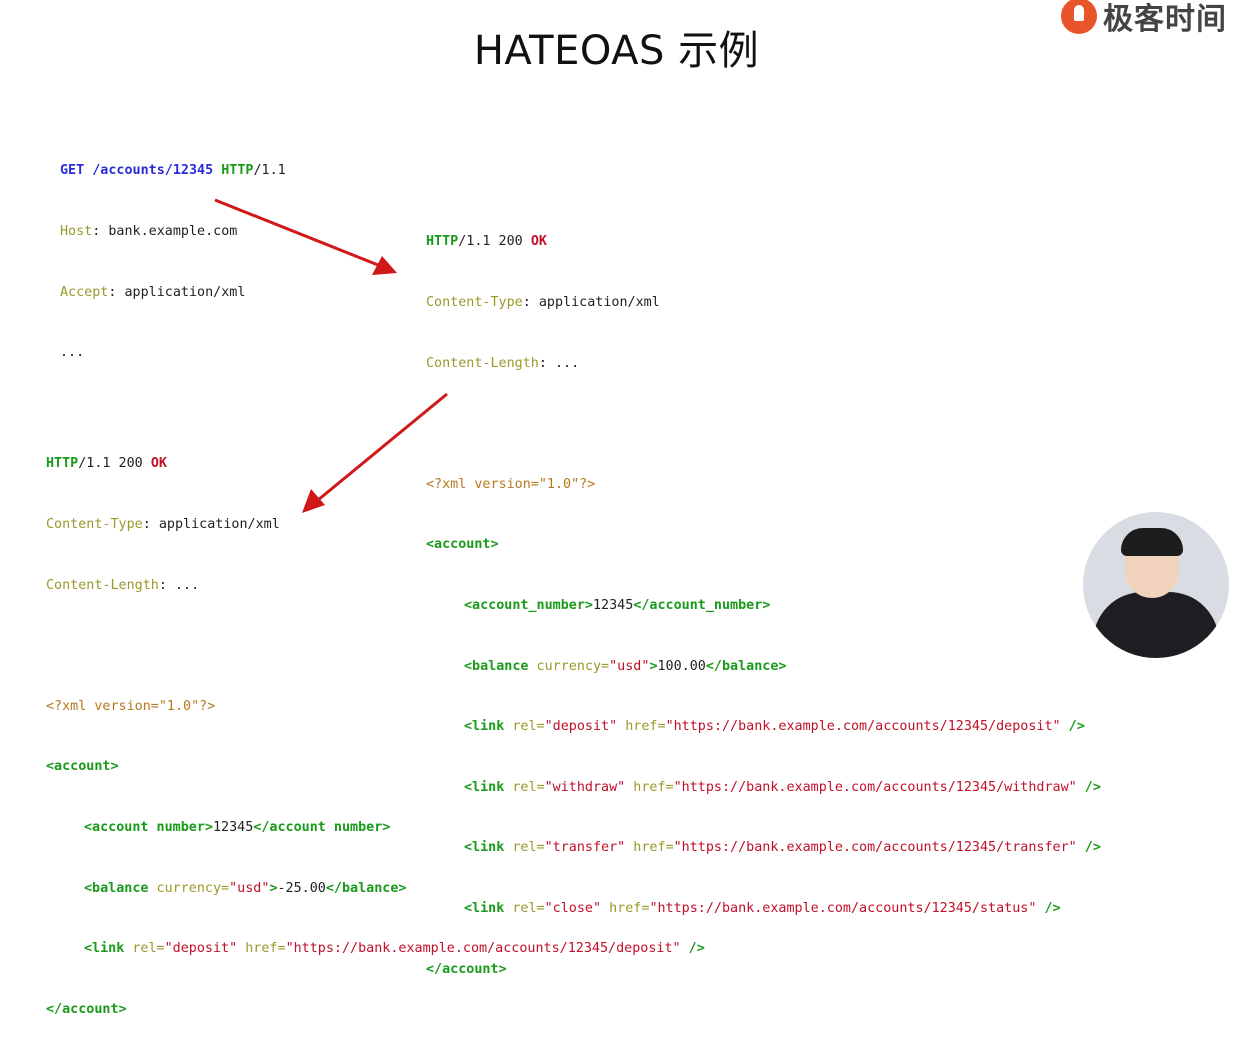 This screenshot has height=1040, width=1233. Describe the element at coordinates (305, 236) in the screenshot. I see `arrow-request-to-response` at that location.